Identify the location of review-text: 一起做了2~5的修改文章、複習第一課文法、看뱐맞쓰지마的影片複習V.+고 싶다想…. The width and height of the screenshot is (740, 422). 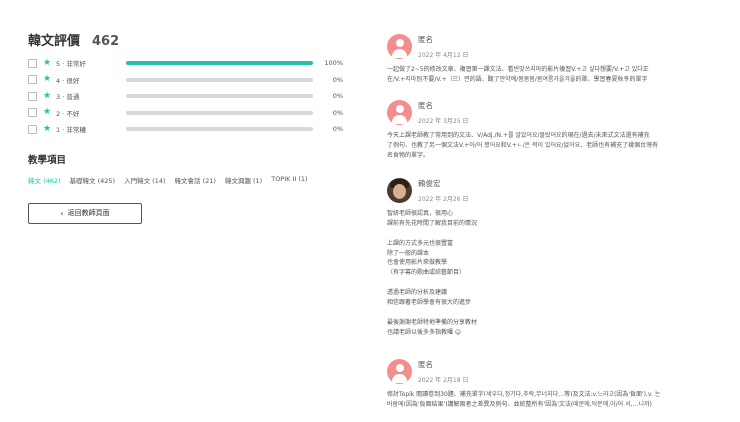
(518, 74).